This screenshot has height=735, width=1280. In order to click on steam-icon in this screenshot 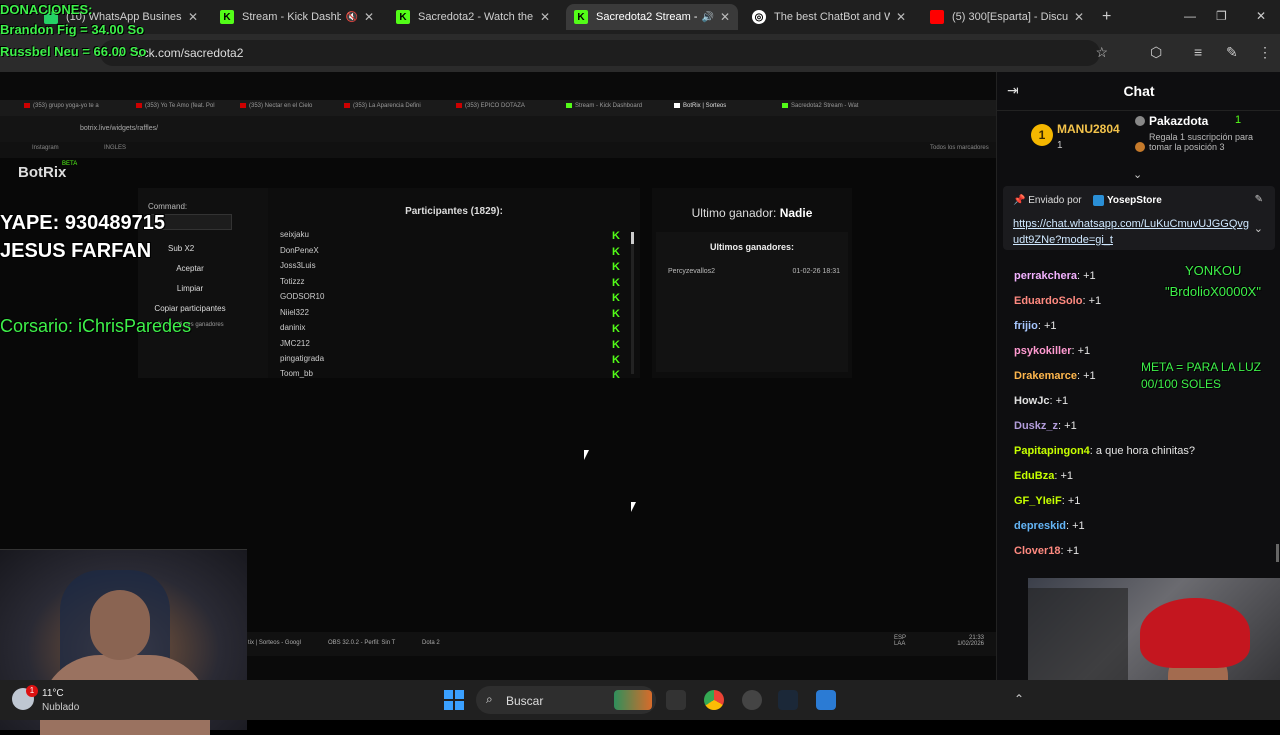, I will do `click(788, 700)`.